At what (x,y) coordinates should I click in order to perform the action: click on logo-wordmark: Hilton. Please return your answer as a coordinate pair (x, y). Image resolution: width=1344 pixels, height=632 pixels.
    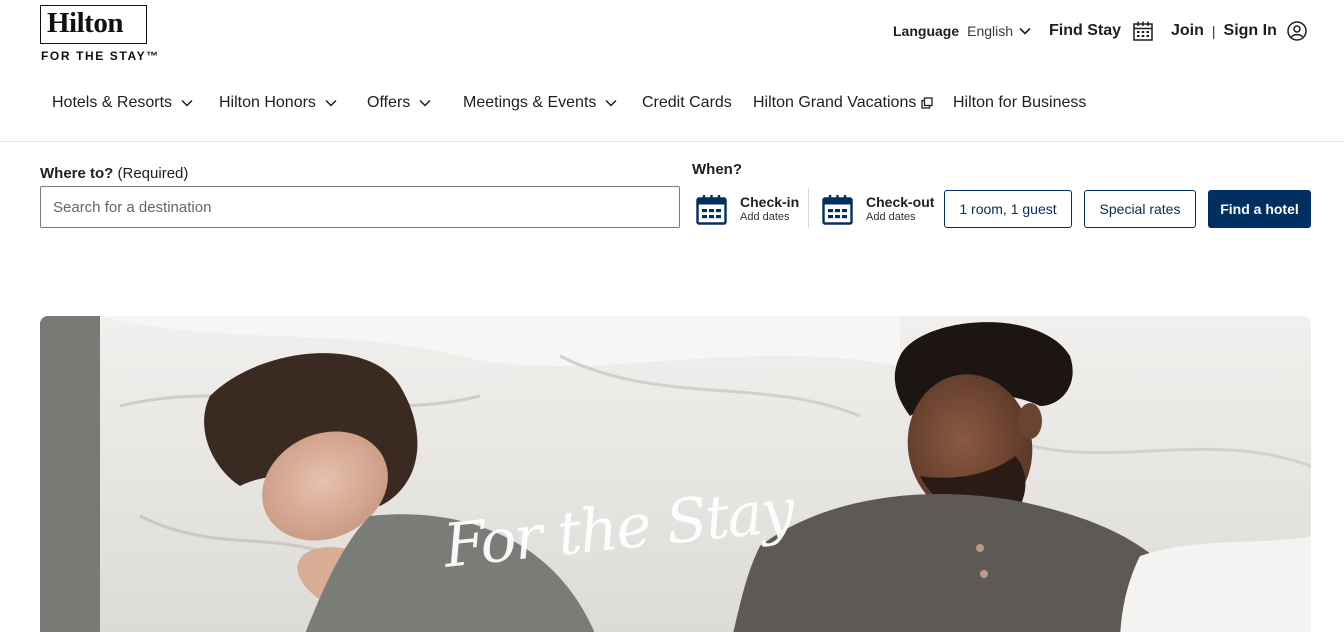
    Looking at the image, I should click on (85, 23).